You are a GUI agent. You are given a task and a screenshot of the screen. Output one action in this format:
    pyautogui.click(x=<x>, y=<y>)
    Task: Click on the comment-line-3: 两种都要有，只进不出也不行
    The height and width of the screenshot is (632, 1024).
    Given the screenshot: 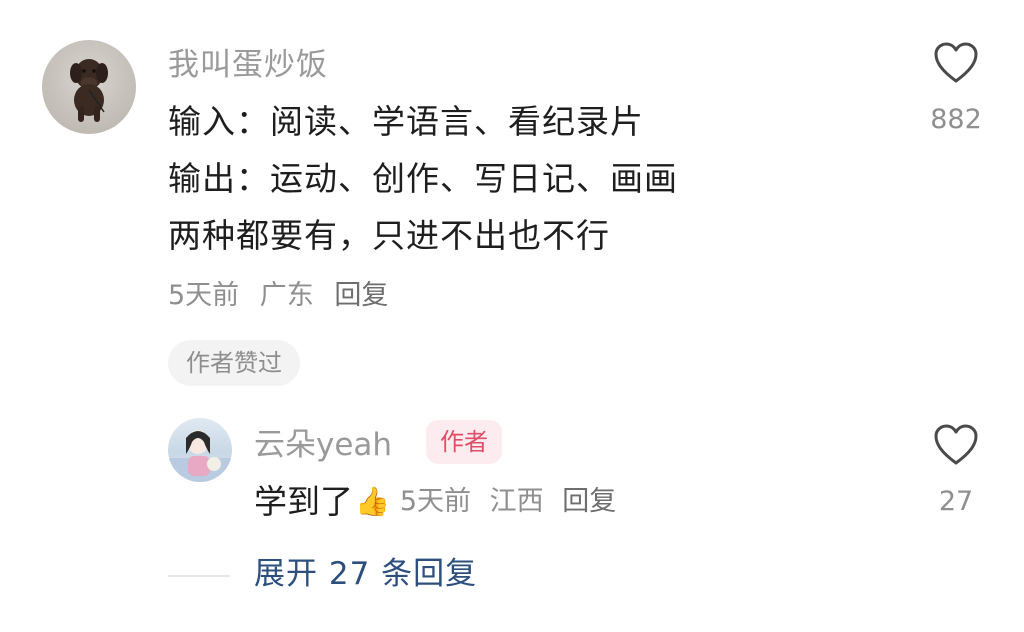 What is the action you would take?
    pyautogui.click(x=389, y=235)
    